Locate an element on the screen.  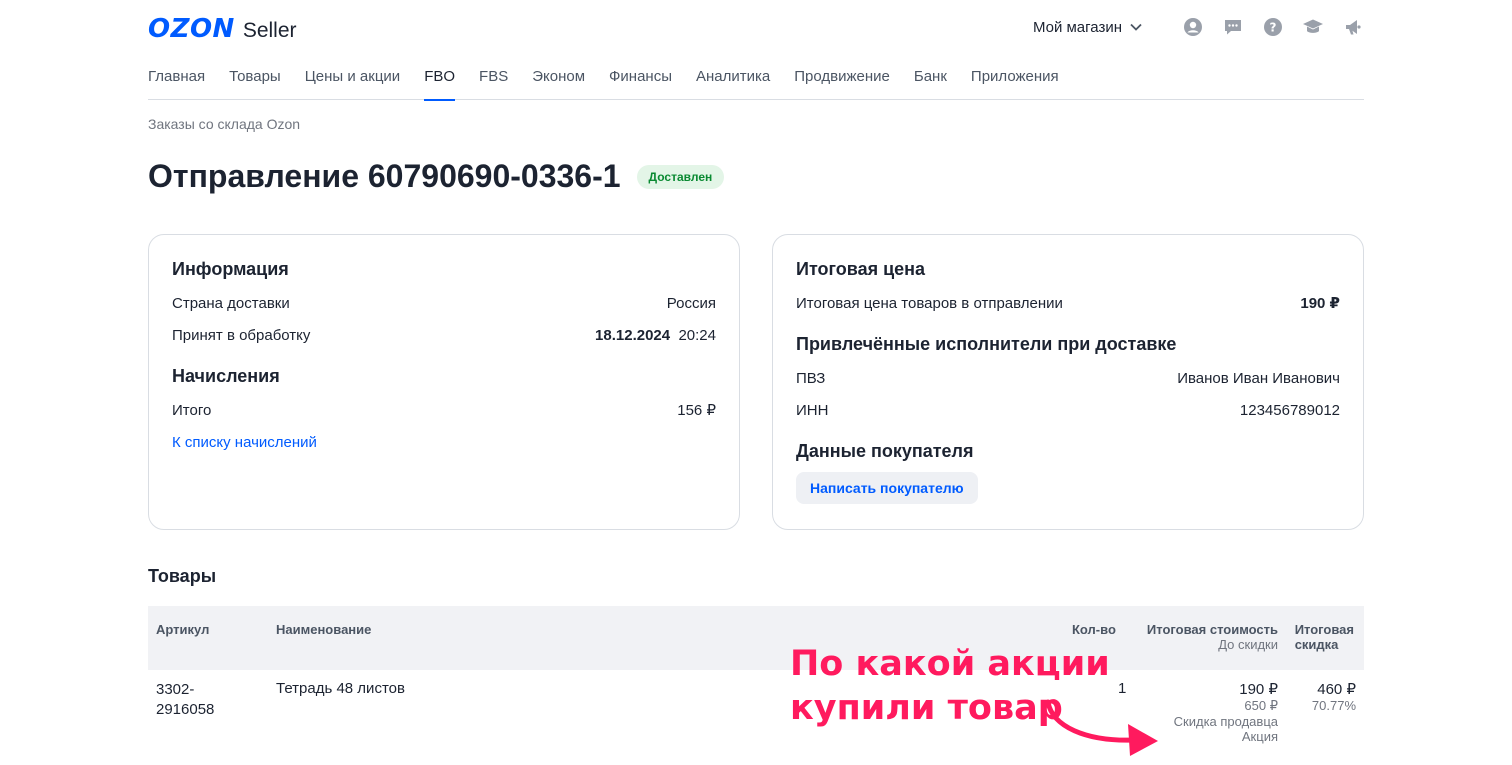
chat-icon is located at coordinates (1233, 27).